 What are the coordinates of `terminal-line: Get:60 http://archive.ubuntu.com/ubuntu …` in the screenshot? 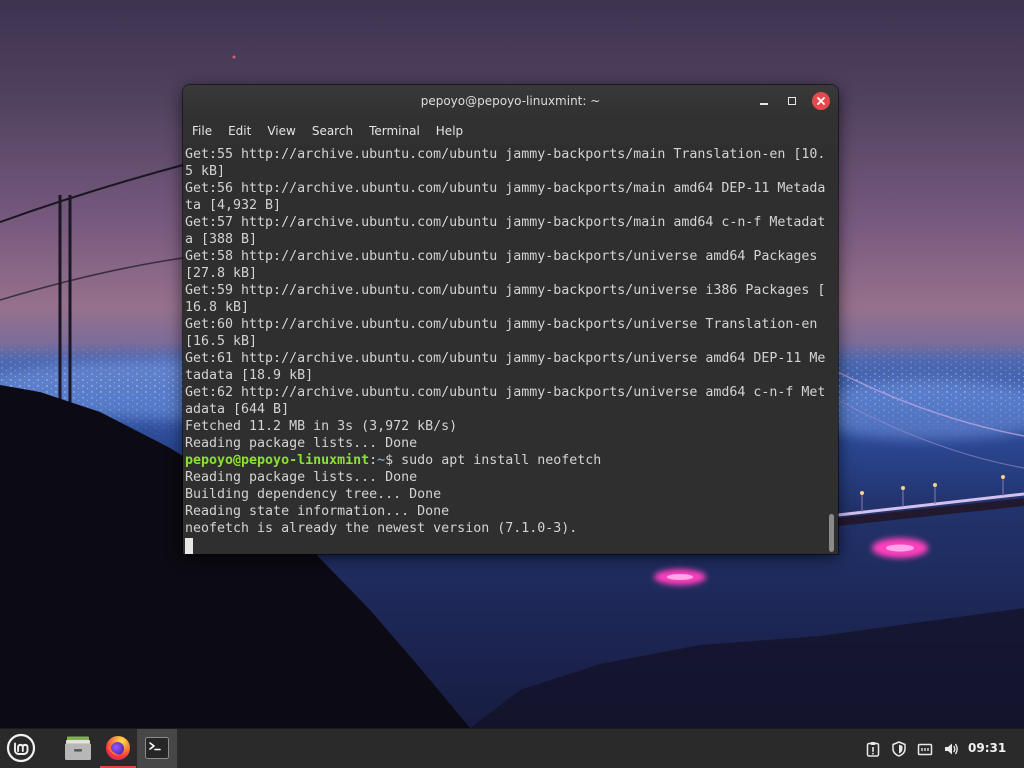 It's located at (501, 324).